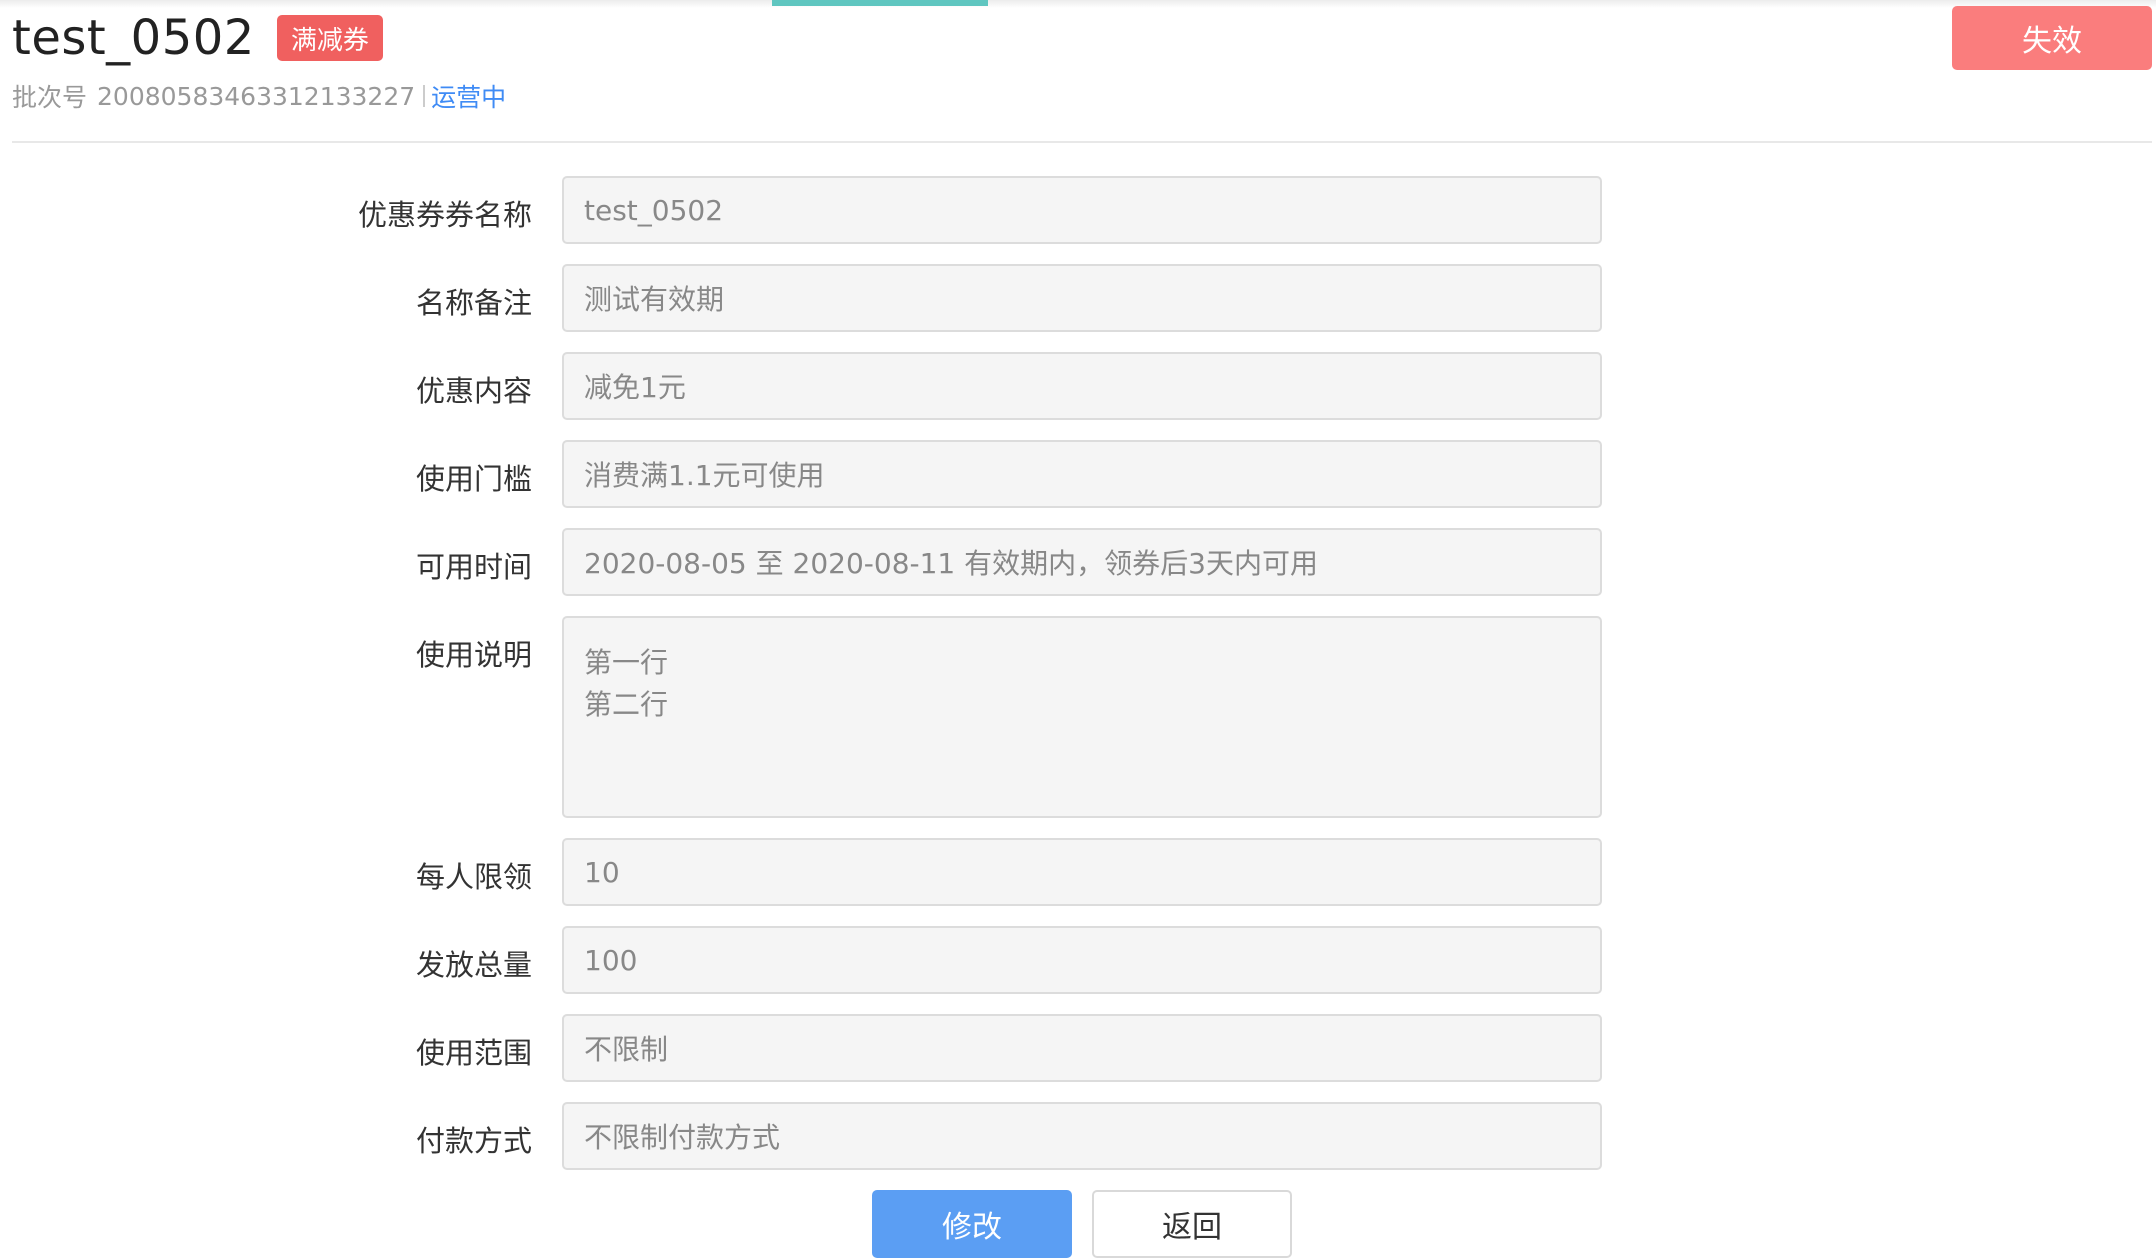 The width and height of the screenshot is (2156, 1258). Describe the element at coordinates (1082, 717) in the screenshot. I see `usage-notes-textarea: 第一行 第二行` at that location.